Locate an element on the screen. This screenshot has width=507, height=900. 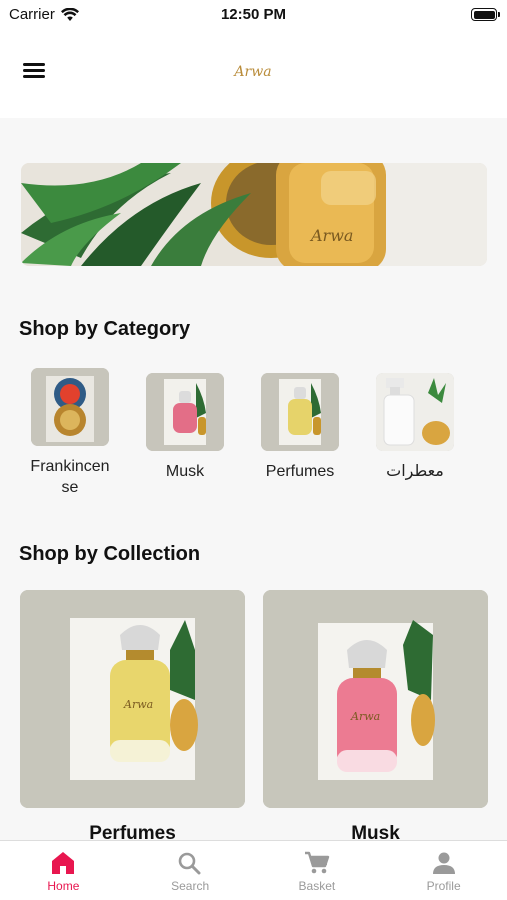
tab-label: Profile is located at coordinates (443, 886).